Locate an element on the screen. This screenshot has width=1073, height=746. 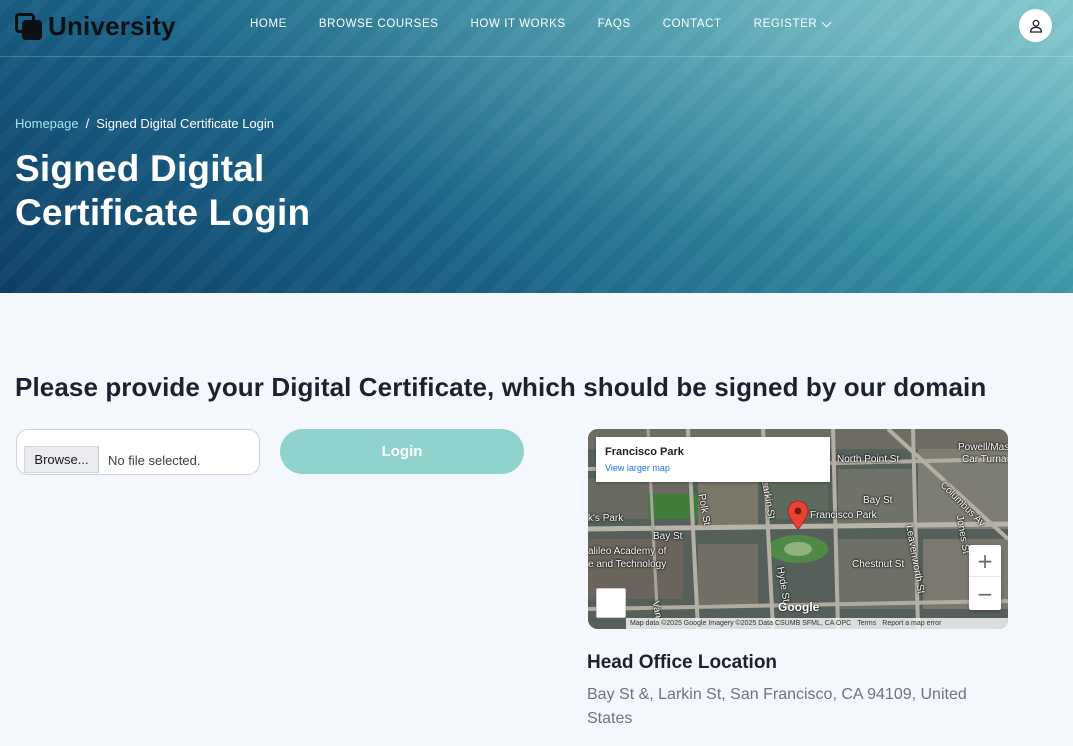
map-place-name: Francisco Park is located at coordinates (644, 452).